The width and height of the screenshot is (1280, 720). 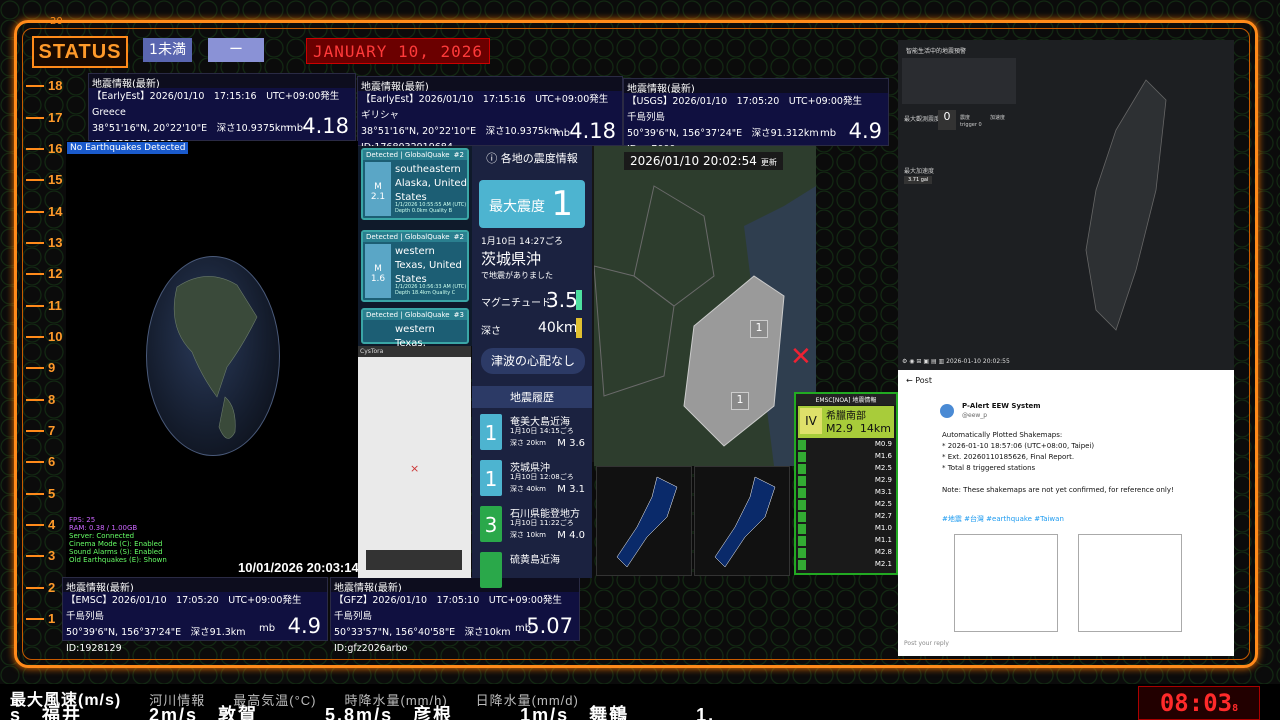 I want to click on max-intensity-label: 最大震度, so click(x=517, y=207).